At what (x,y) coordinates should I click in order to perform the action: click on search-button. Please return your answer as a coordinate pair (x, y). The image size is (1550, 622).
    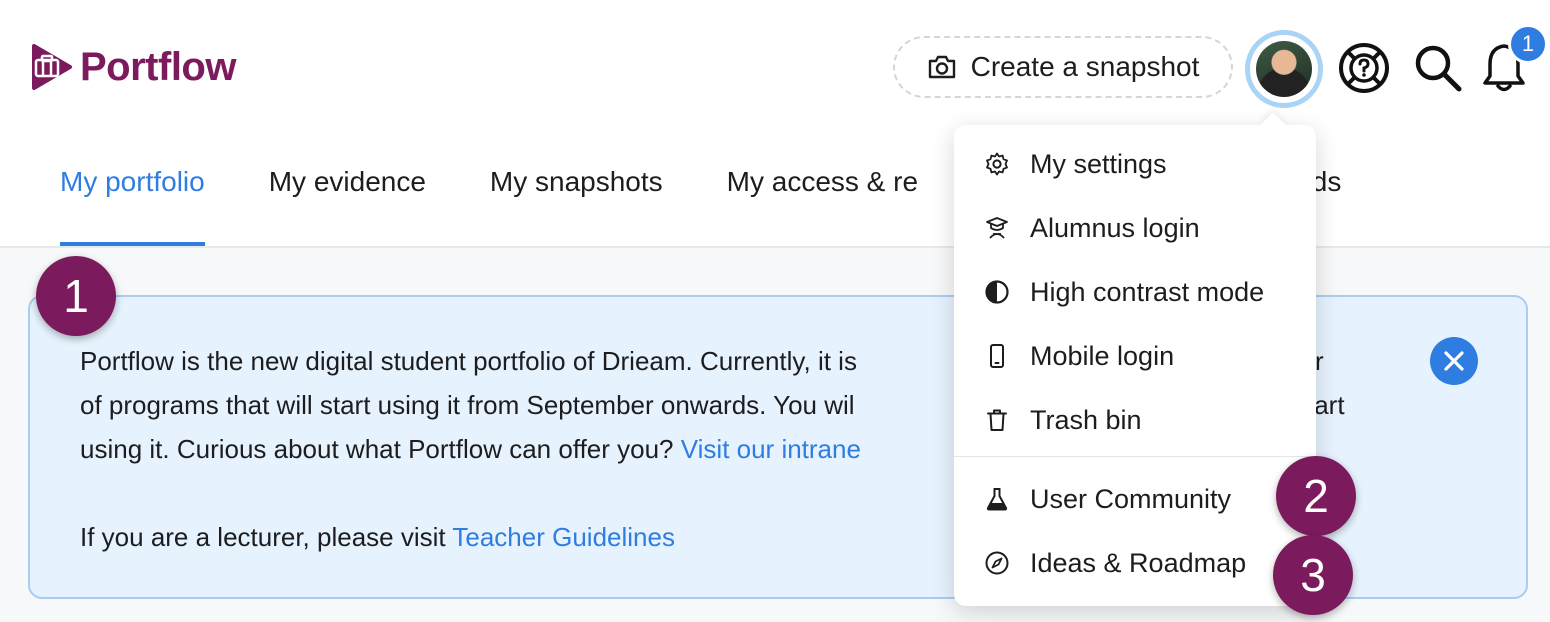
    Looking at the image, I should click on (1438, 68).